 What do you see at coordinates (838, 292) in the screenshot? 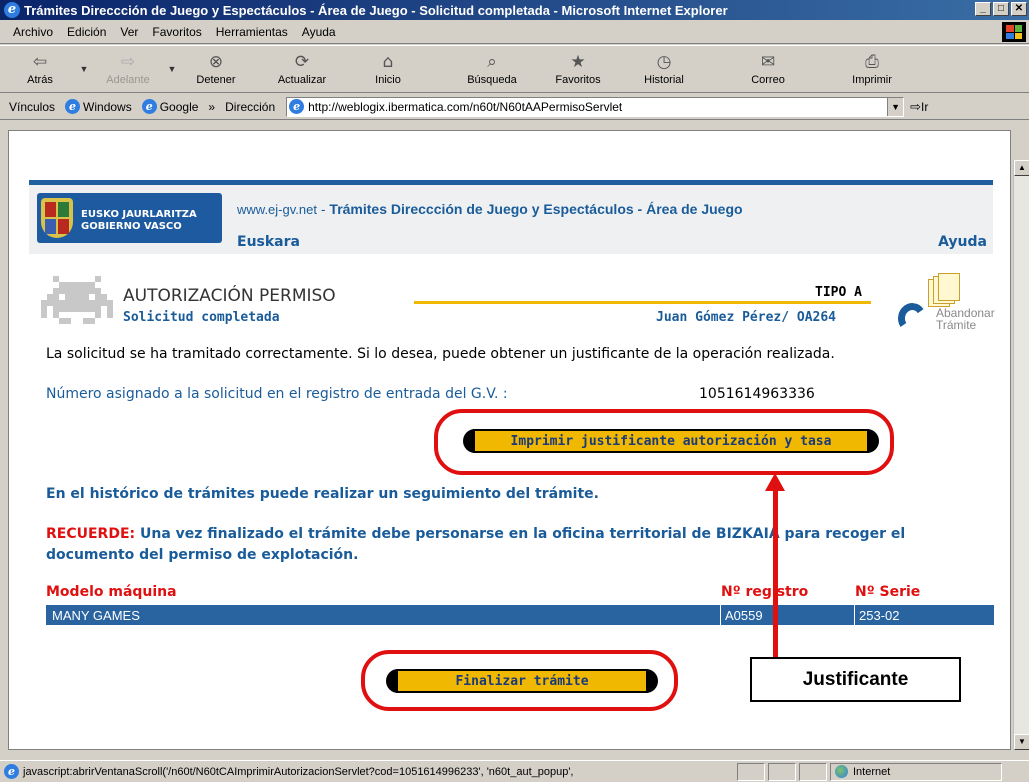
I see `form-type: TIPO A` at bounding box center [838, 292].